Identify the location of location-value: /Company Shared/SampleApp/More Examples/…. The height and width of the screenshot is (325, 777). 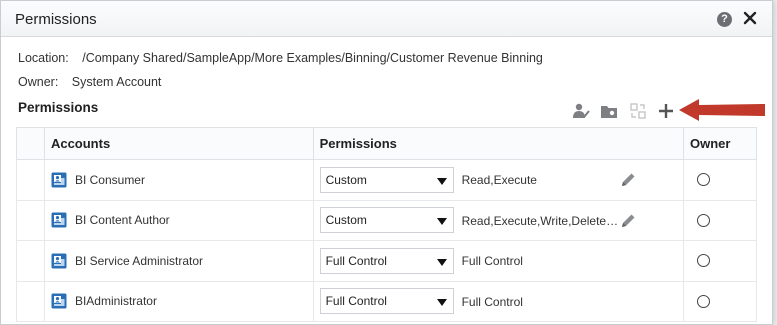
(312, 58).